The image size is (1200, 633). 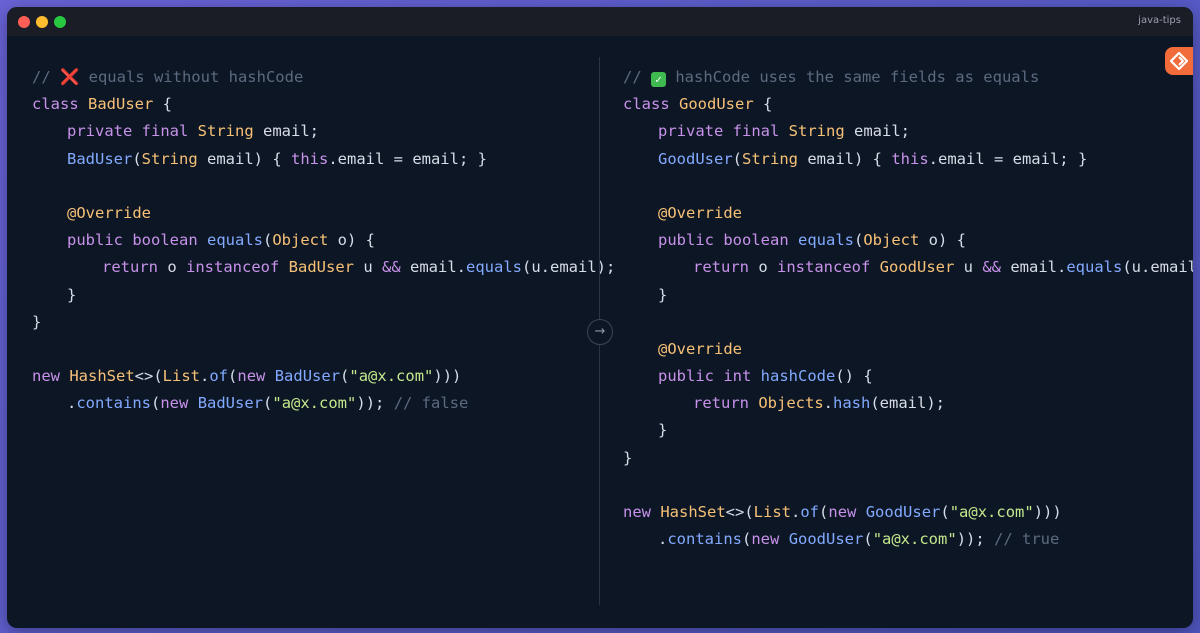 I want to click on title-bar: java-tips, so click(x=600, y=21).